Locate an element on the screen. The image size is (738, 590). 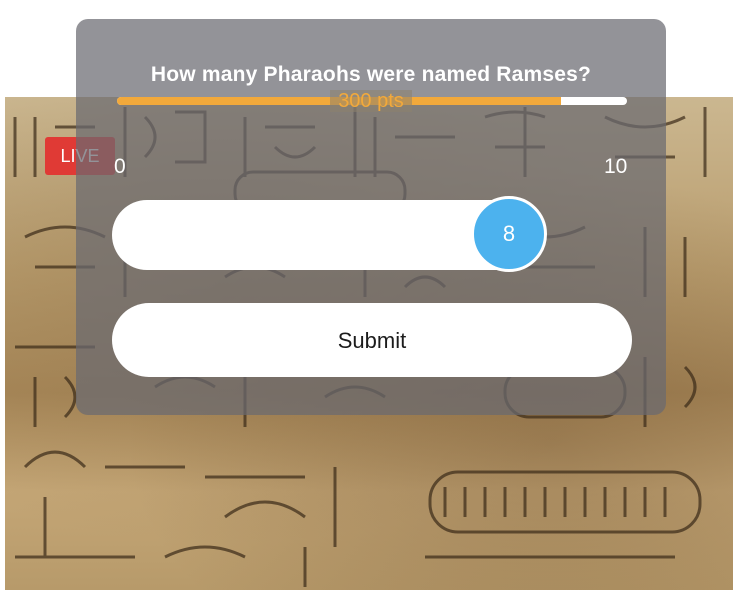
points-label-wrap: 300 pts is located at coordinates (371, 101).